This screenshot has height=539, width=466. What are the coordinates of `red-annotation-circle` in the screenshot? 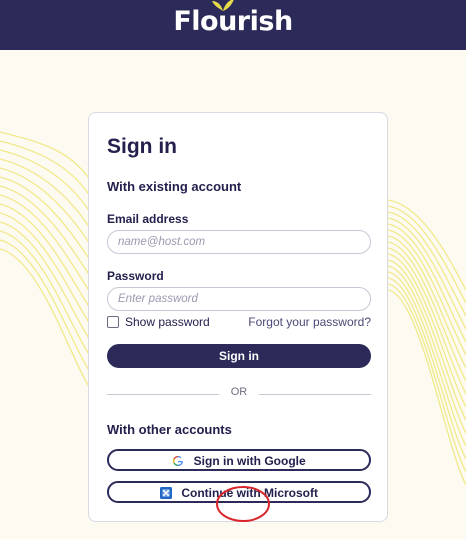 It's located at (243, 504).